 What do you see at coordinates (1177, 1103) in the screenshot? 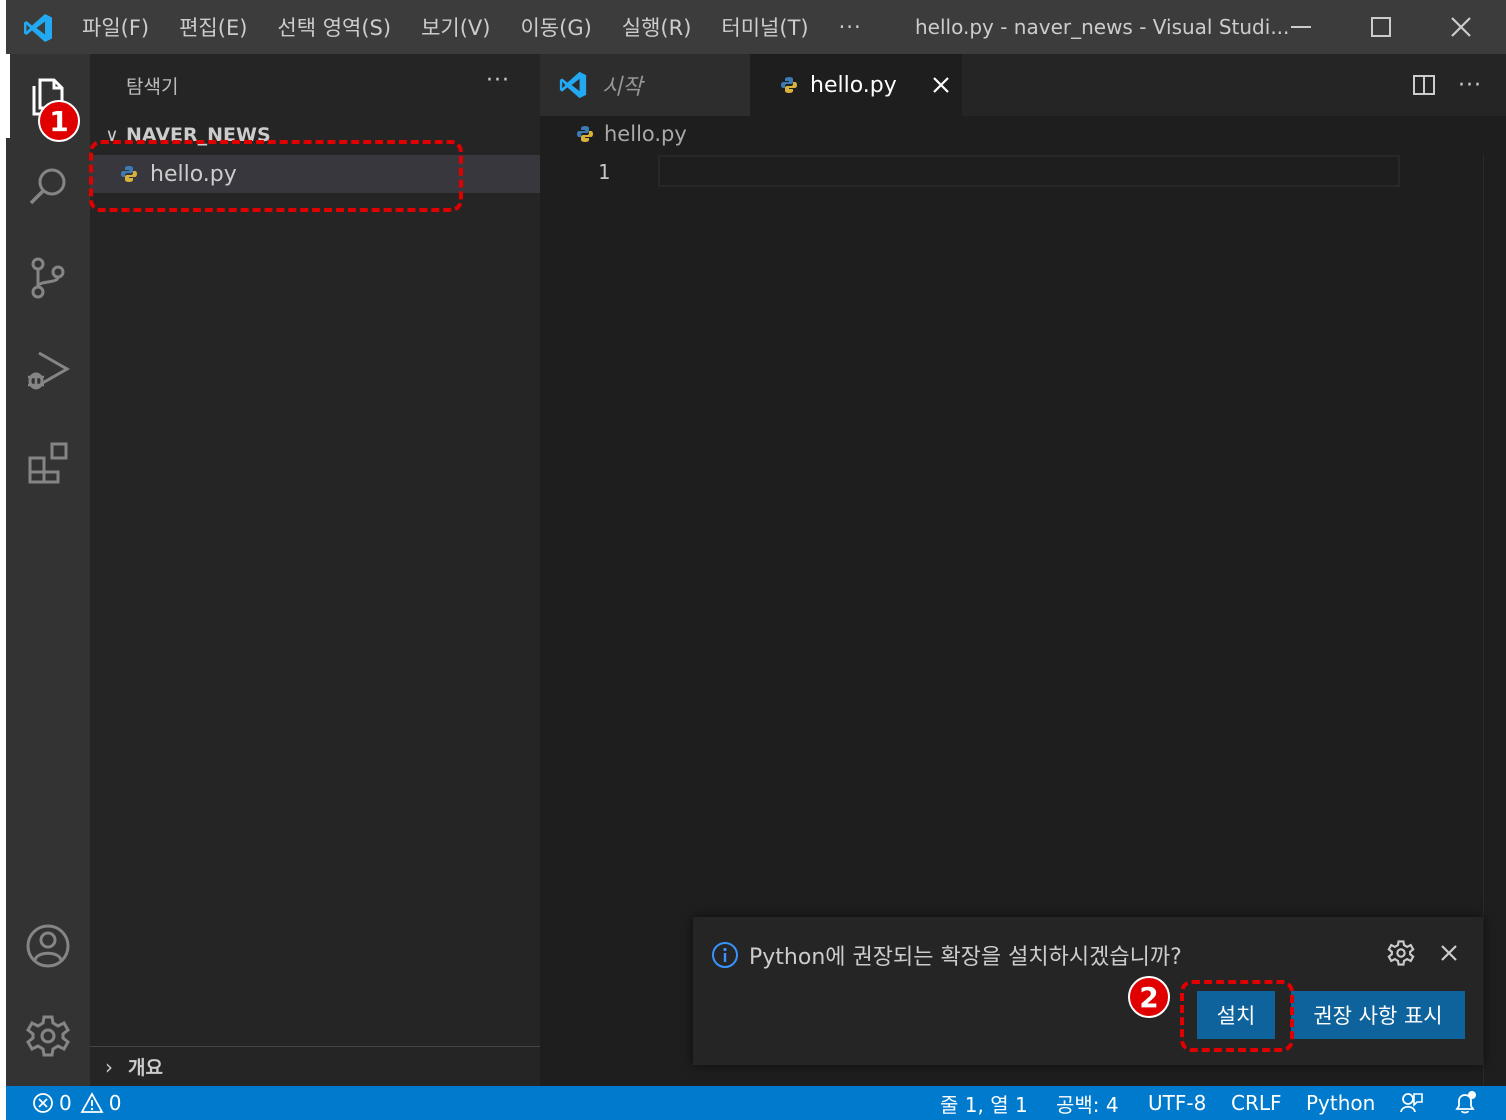
I see `encoding-status: UTF-8` at bounding box center [1177, 1103].